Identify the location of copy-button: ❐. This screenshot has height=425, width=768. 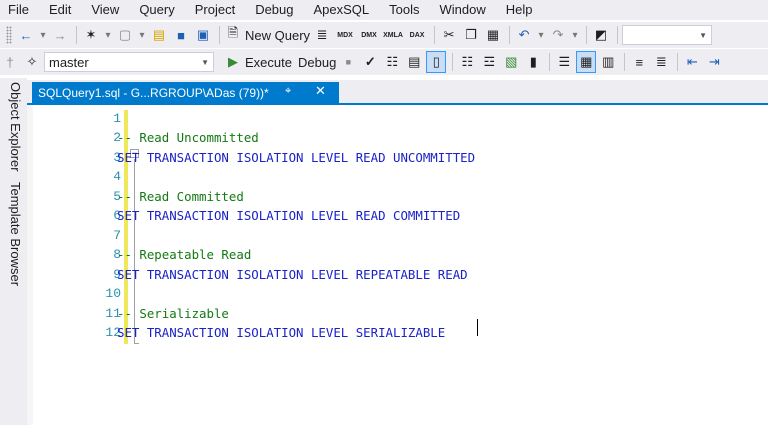
(471, 35).